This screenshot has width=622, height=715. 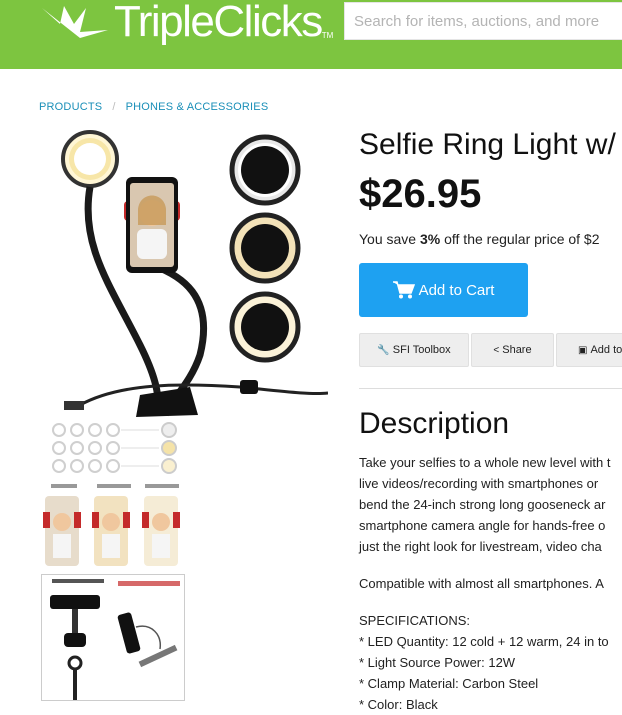 I want to click on add-to-button: ▣ Add to, so click(x=589, y=350).